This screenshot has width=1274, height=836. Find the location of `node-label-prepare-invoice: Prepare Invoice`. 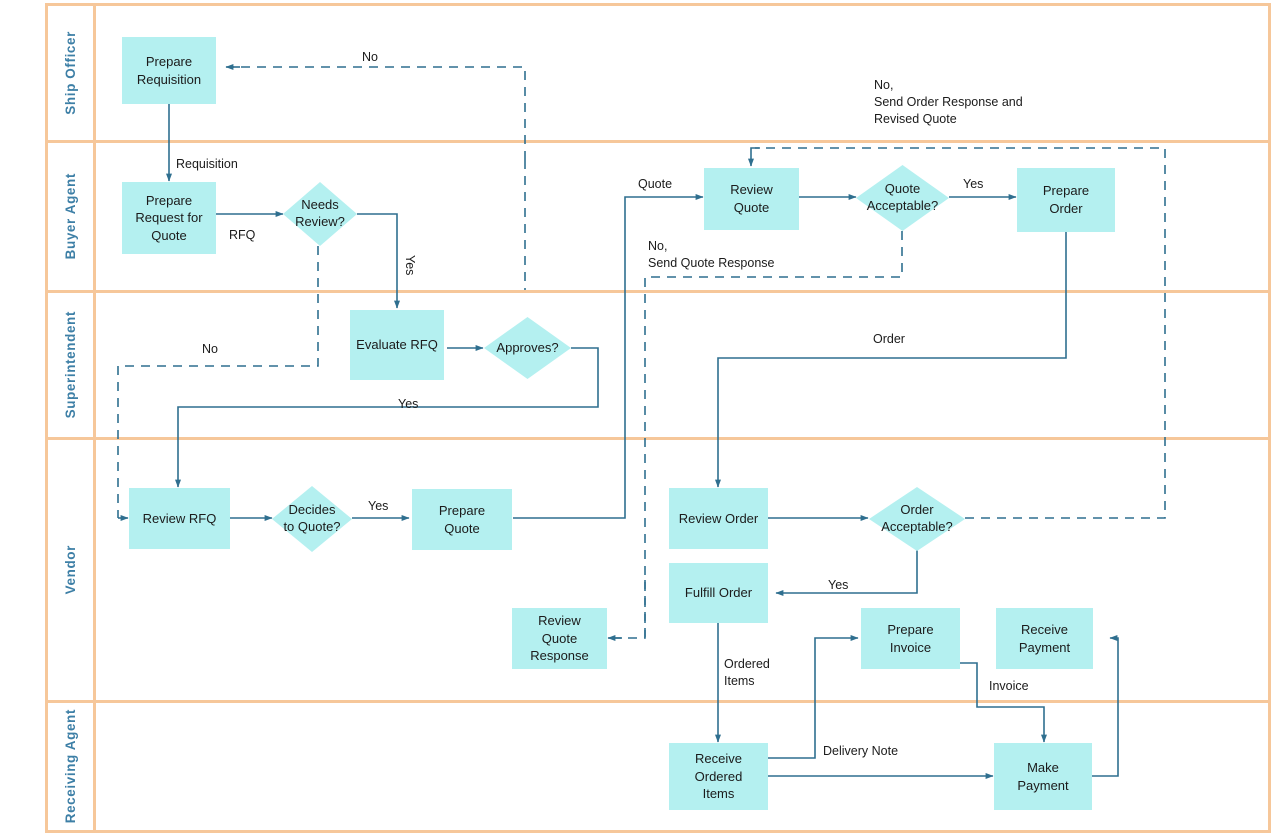

node-label-prepare-invoice: Prepare Invoice is located at coordinates (910, 638).